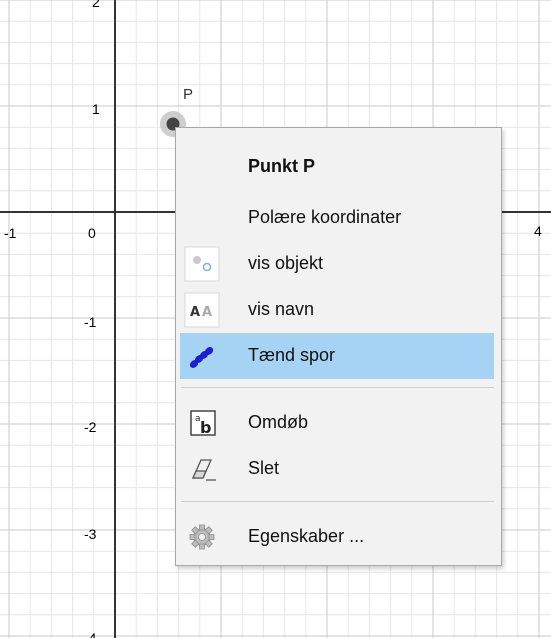 The image size is (551, 638). I want to click on show-label-icon: A A, so click(202, 310).